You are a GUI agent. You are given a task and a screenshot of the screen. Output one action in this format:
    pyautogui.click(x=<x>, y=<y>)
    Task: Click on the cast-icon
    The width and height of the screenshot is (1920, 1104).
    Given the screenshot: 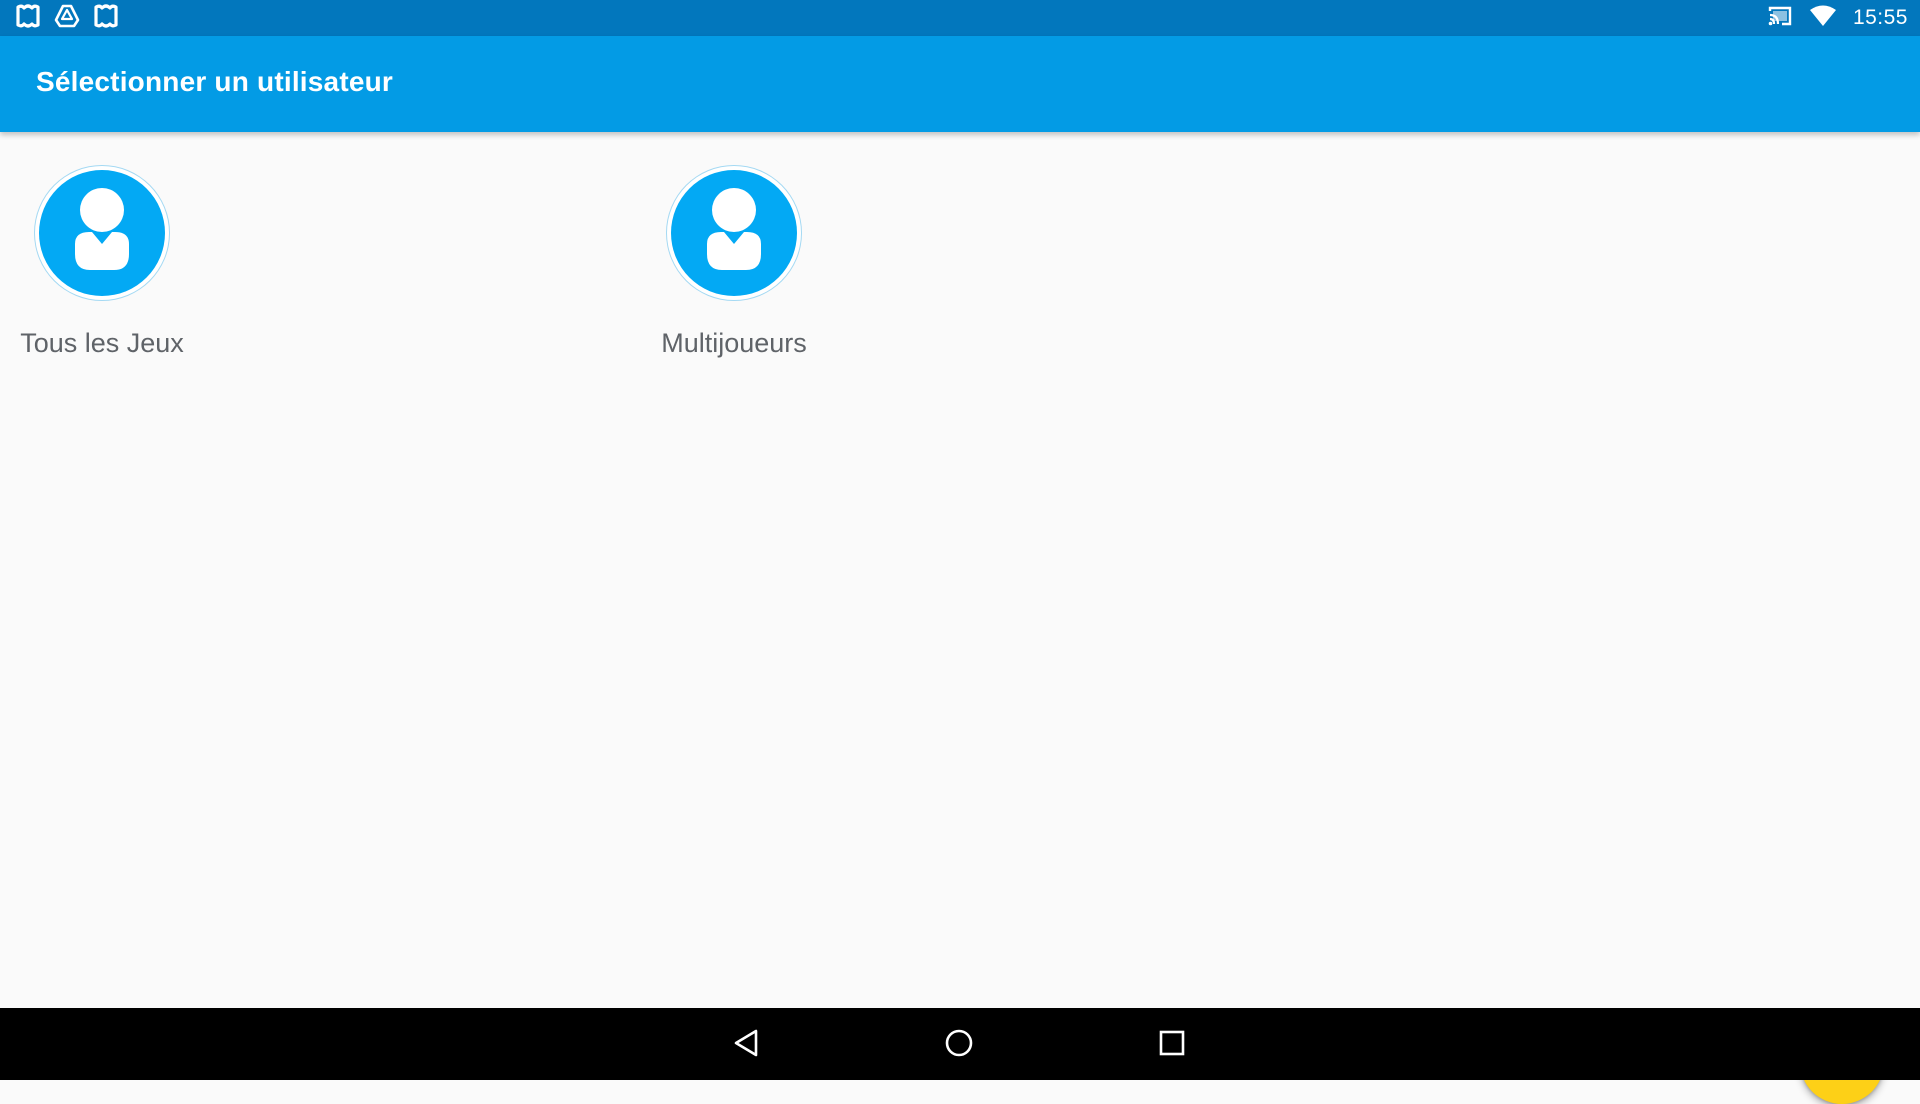 What is the action you would take?
    pyautogui.click(x=1780, y=18)
    